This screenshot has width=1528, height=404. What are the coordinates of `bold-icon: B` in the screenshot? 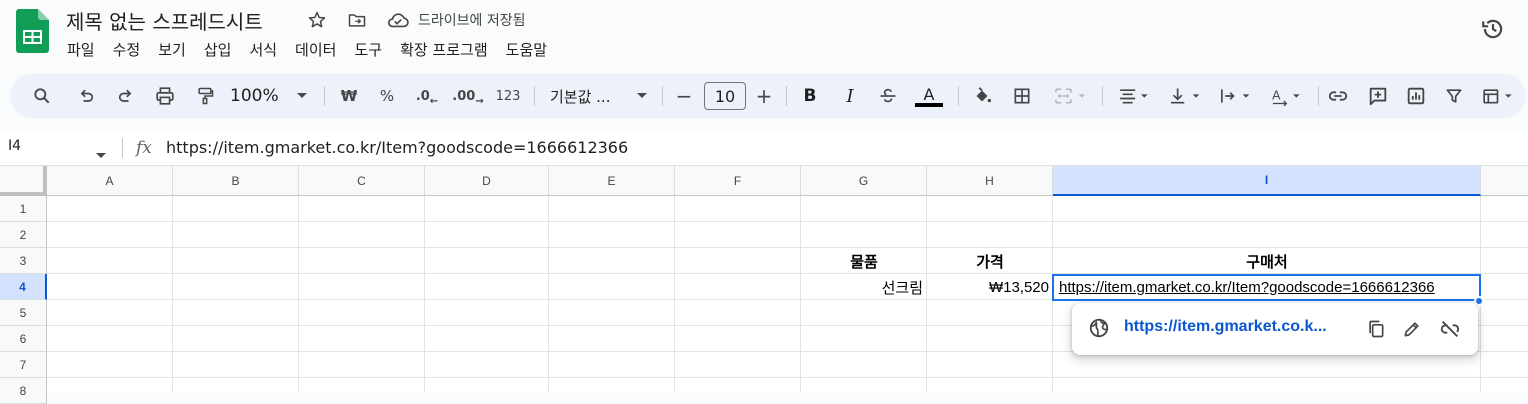 It's located at (810, 96).